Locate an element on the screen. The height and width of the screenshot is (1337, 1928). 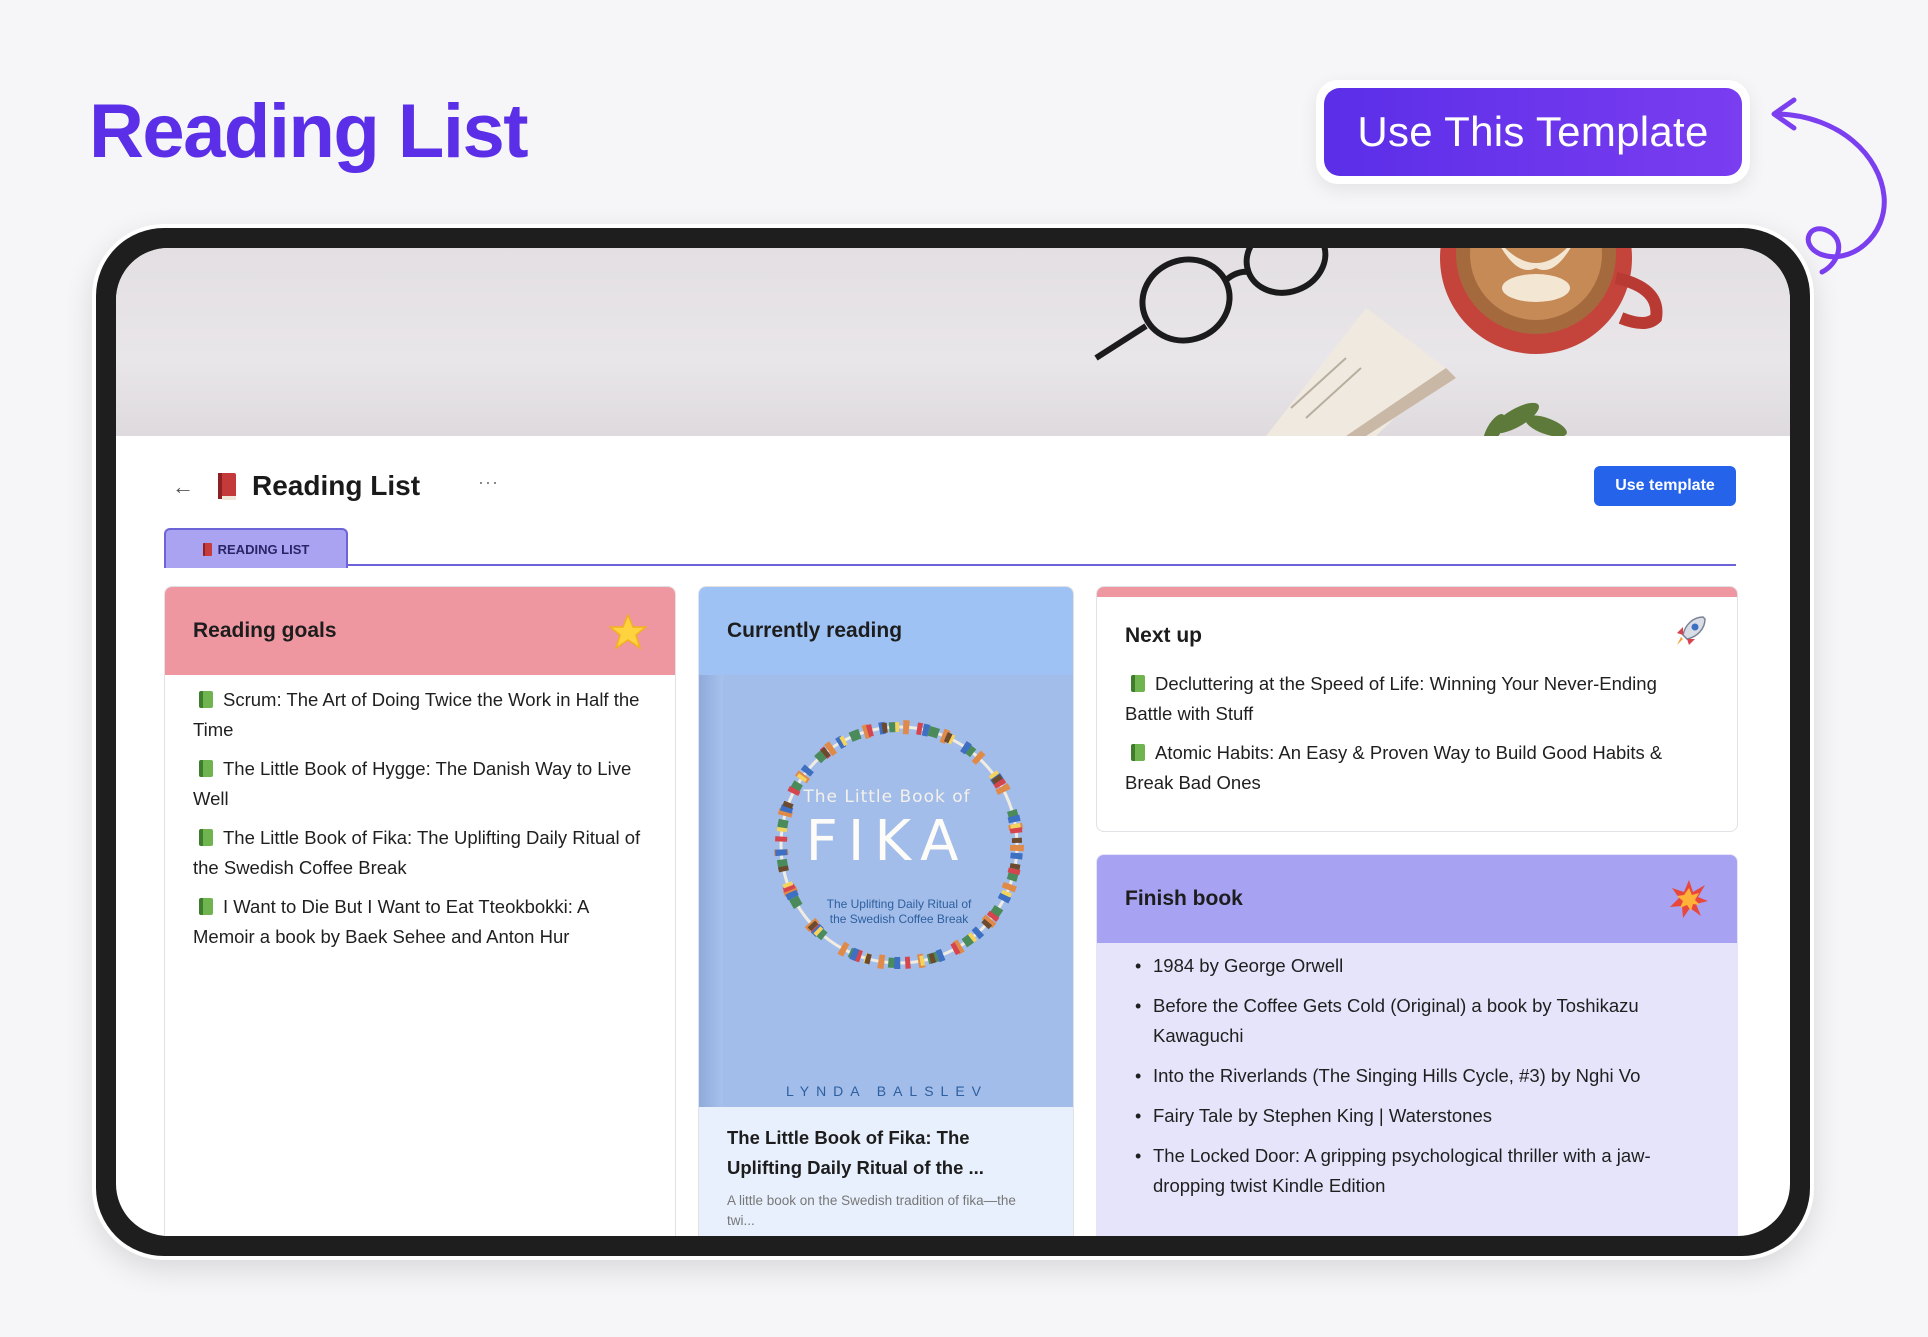
cover-subtitle-top: The Little Book of is located at coordinates (887, 797).